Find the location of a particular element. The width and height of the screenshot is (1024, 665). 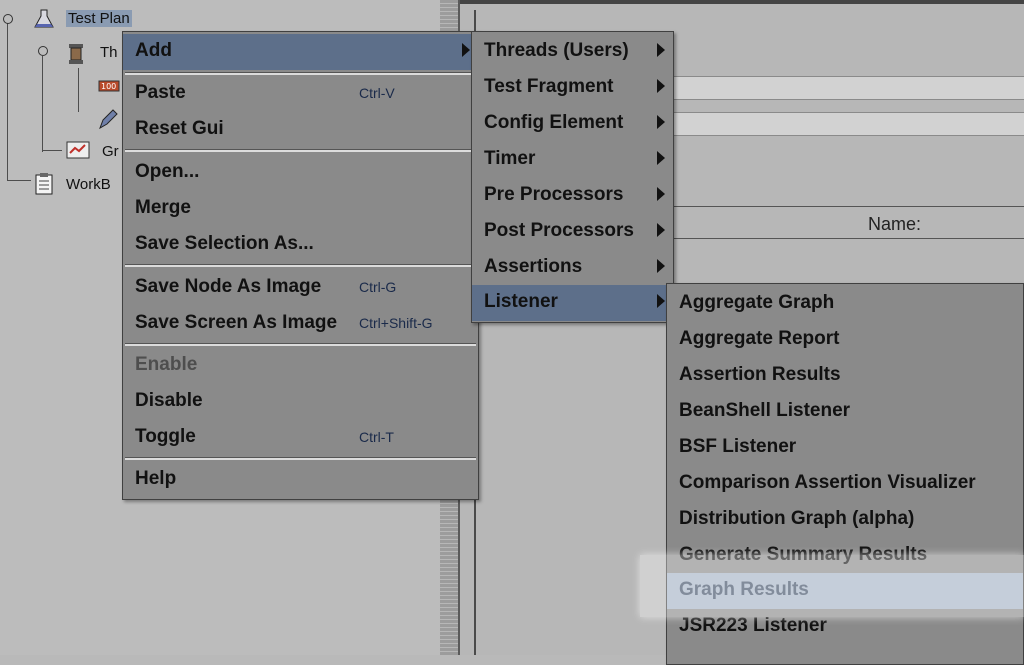

menu-item-help: Help is located at coordinates (300, 480).